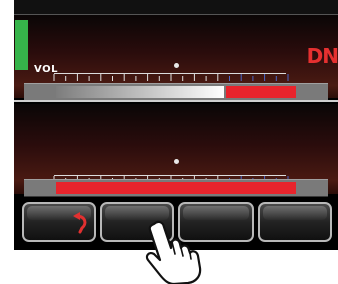  Describe the element at coordinates (176, 7) in the screenshot. I see `top-status-strip` at that location.